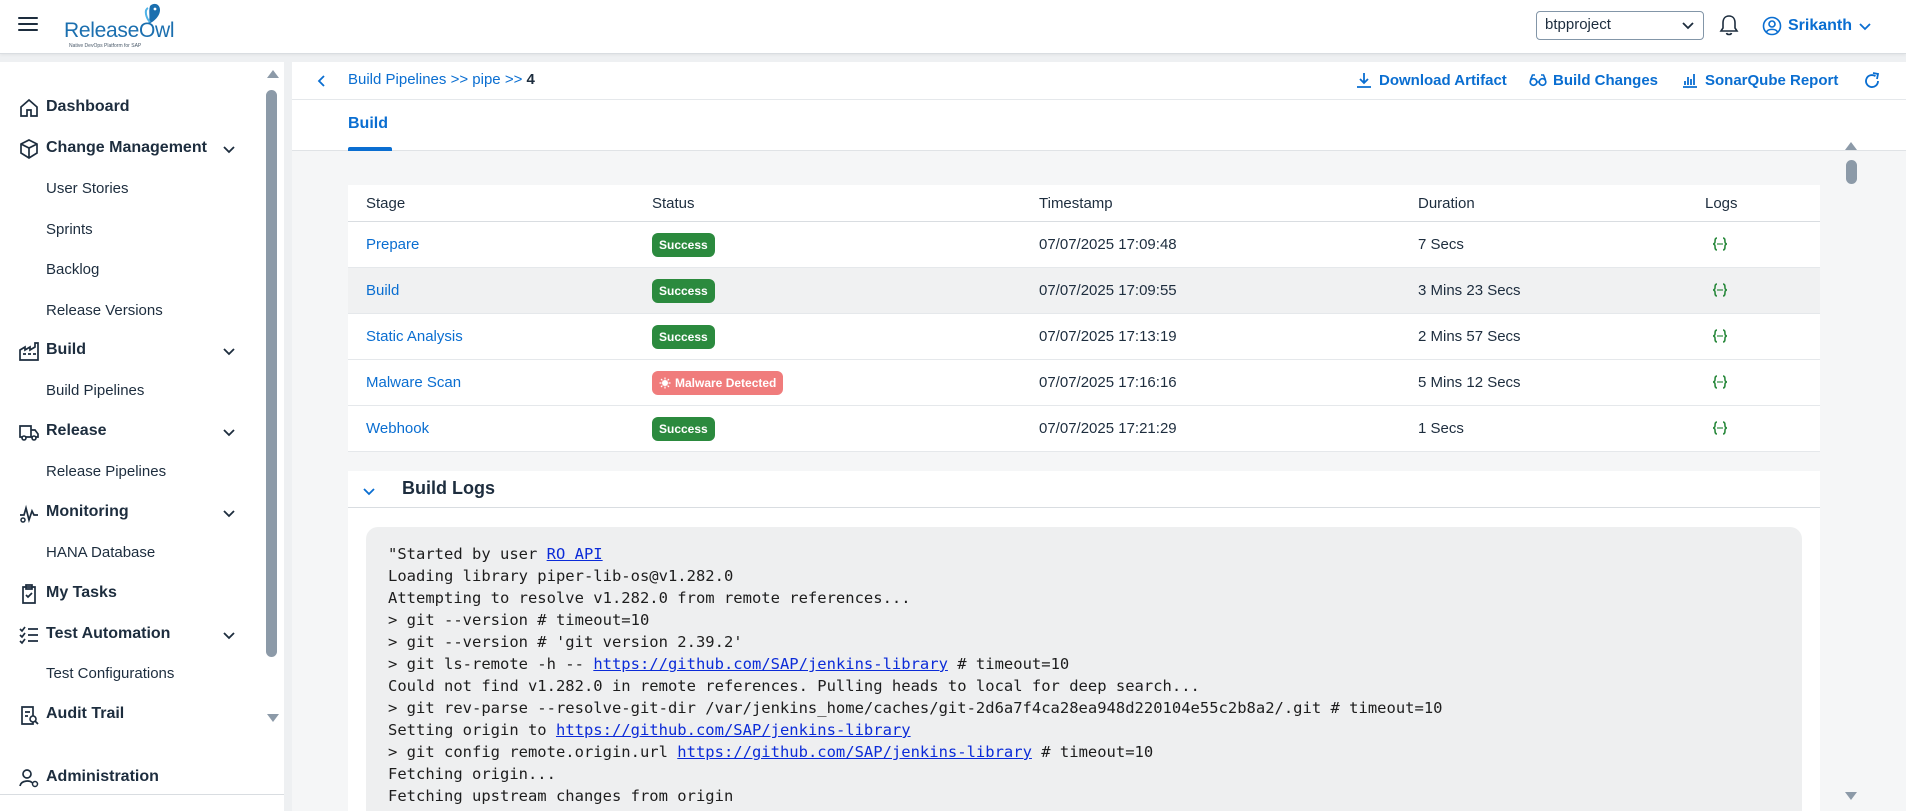  Describe the element at coordinates (1721, 203) in the screenshot. I see `column-header-logs: Logs` at that location.